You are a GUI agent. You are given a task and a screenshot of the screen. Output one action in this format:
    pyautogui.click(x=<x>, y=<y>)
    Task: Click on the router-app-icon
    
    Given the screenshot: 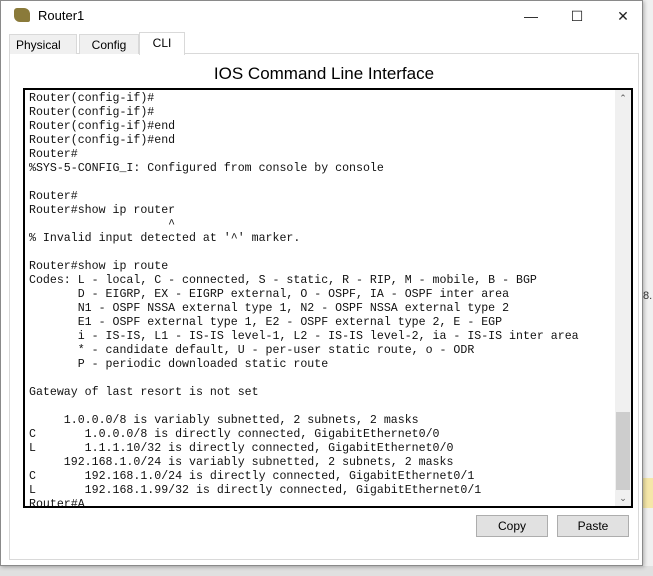 What is the action you would take?
    pyautogui.click(x=22, y=15)
    